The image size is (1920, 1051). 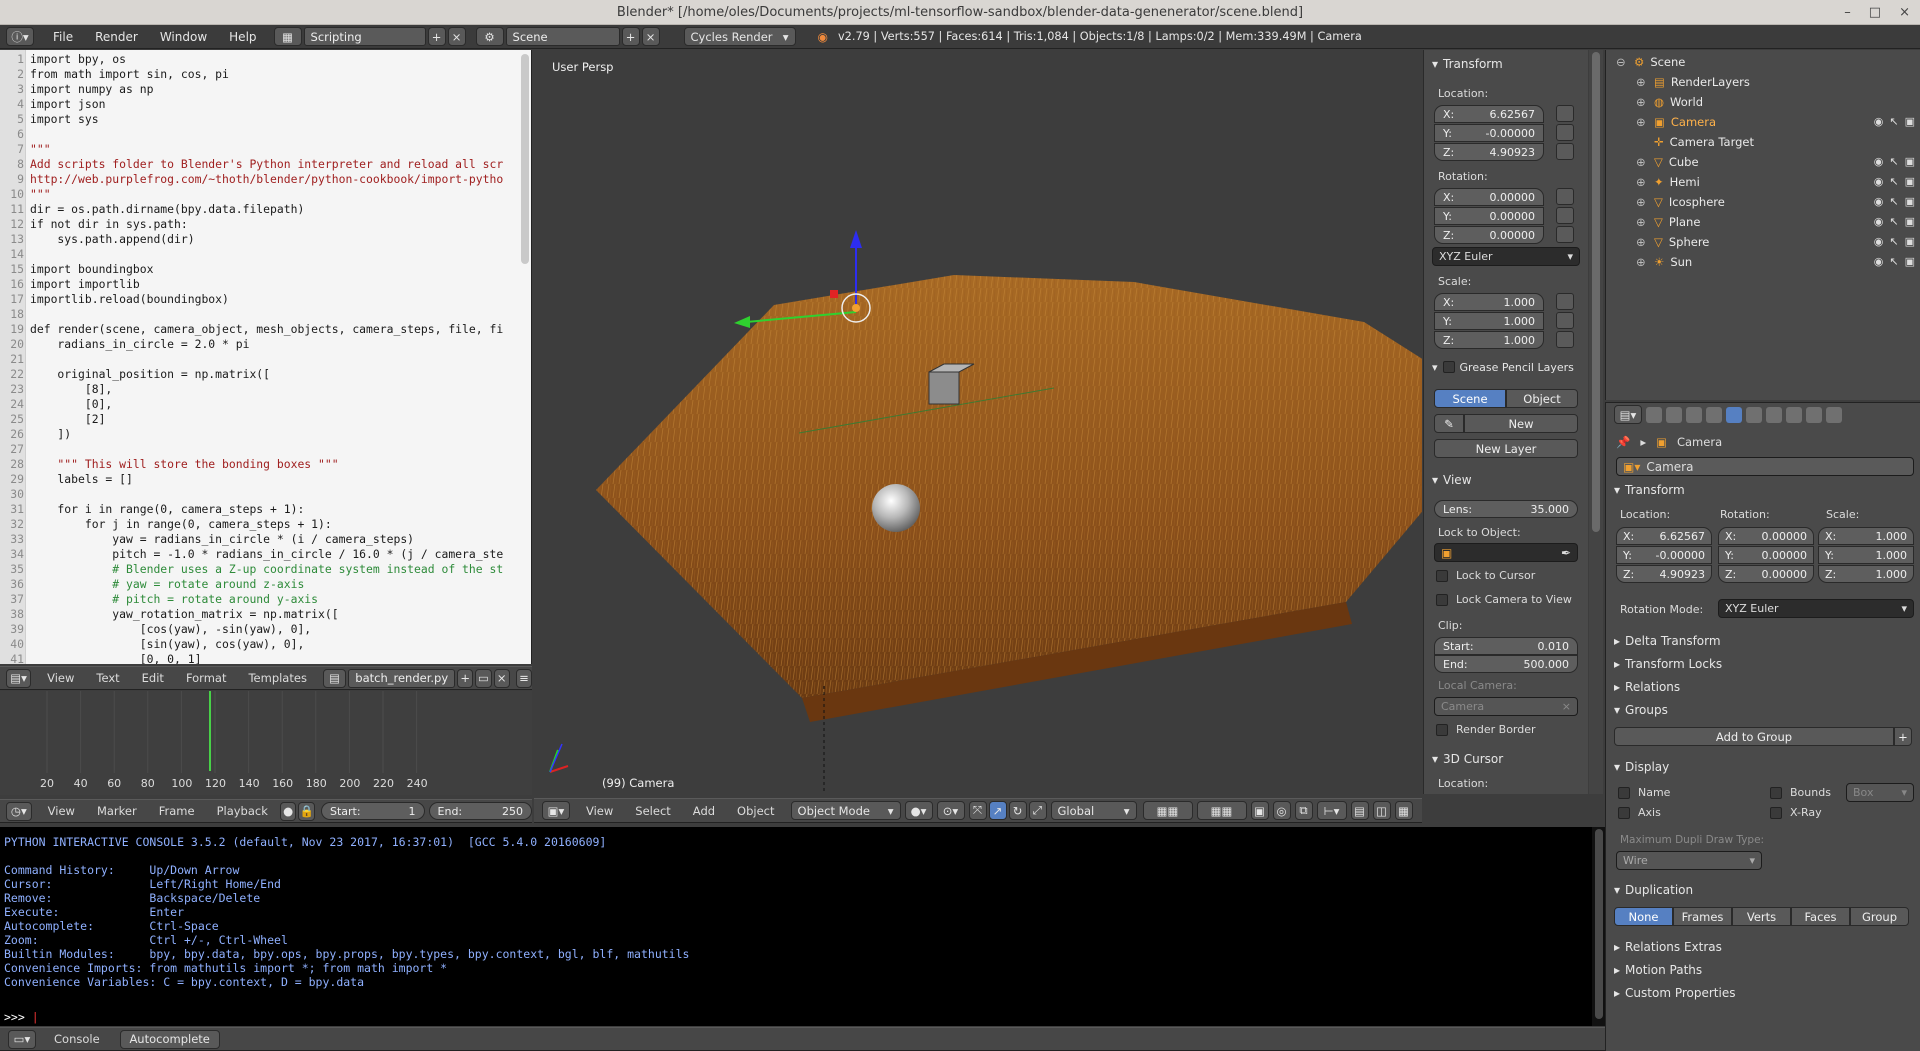 What do you see at coordinates (704, 811) in the screenshot?
I see `viewport-menu-add: Add` at bounding box center [704, 811].